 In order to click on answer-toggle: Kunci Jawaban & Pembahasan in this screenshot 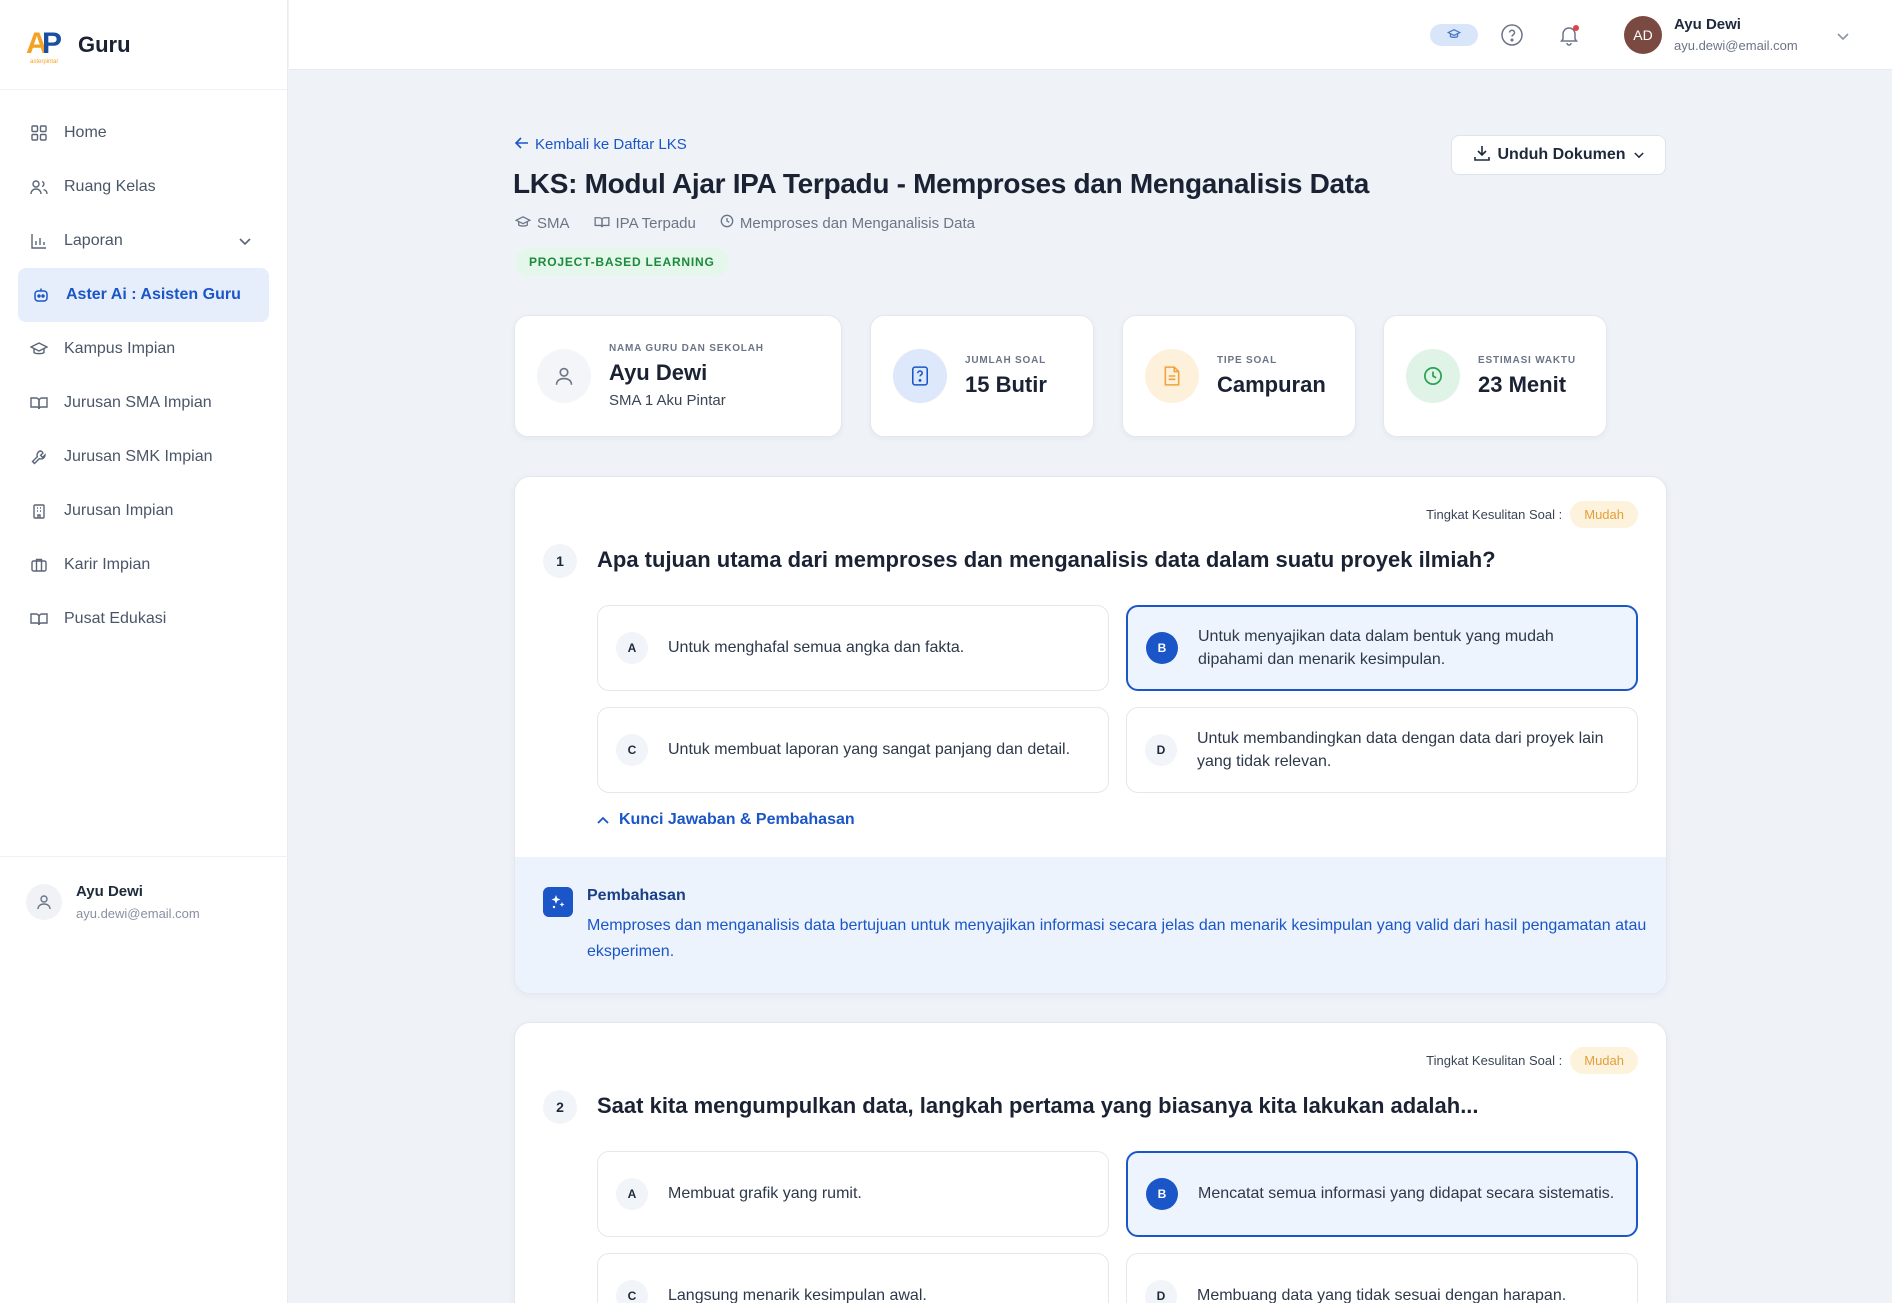, I will do `click(726, 820)`.